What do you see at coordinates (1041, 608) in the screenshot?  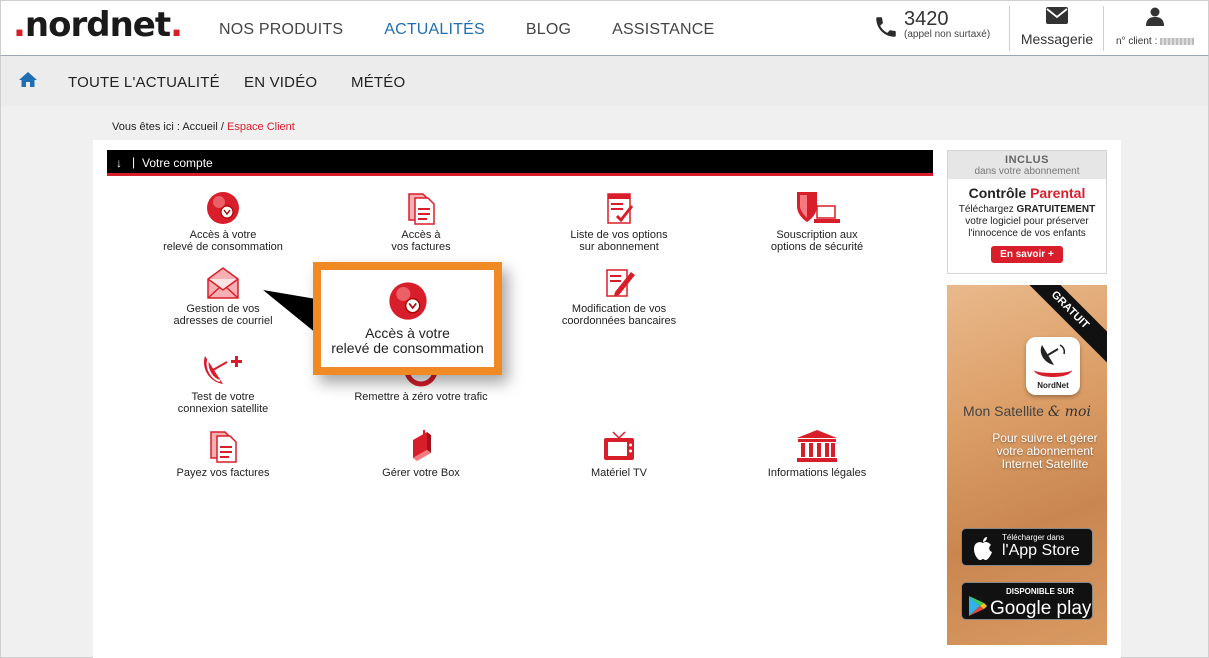 I see `google-play-big-text: Google play` at bounding box center [1041, 608].